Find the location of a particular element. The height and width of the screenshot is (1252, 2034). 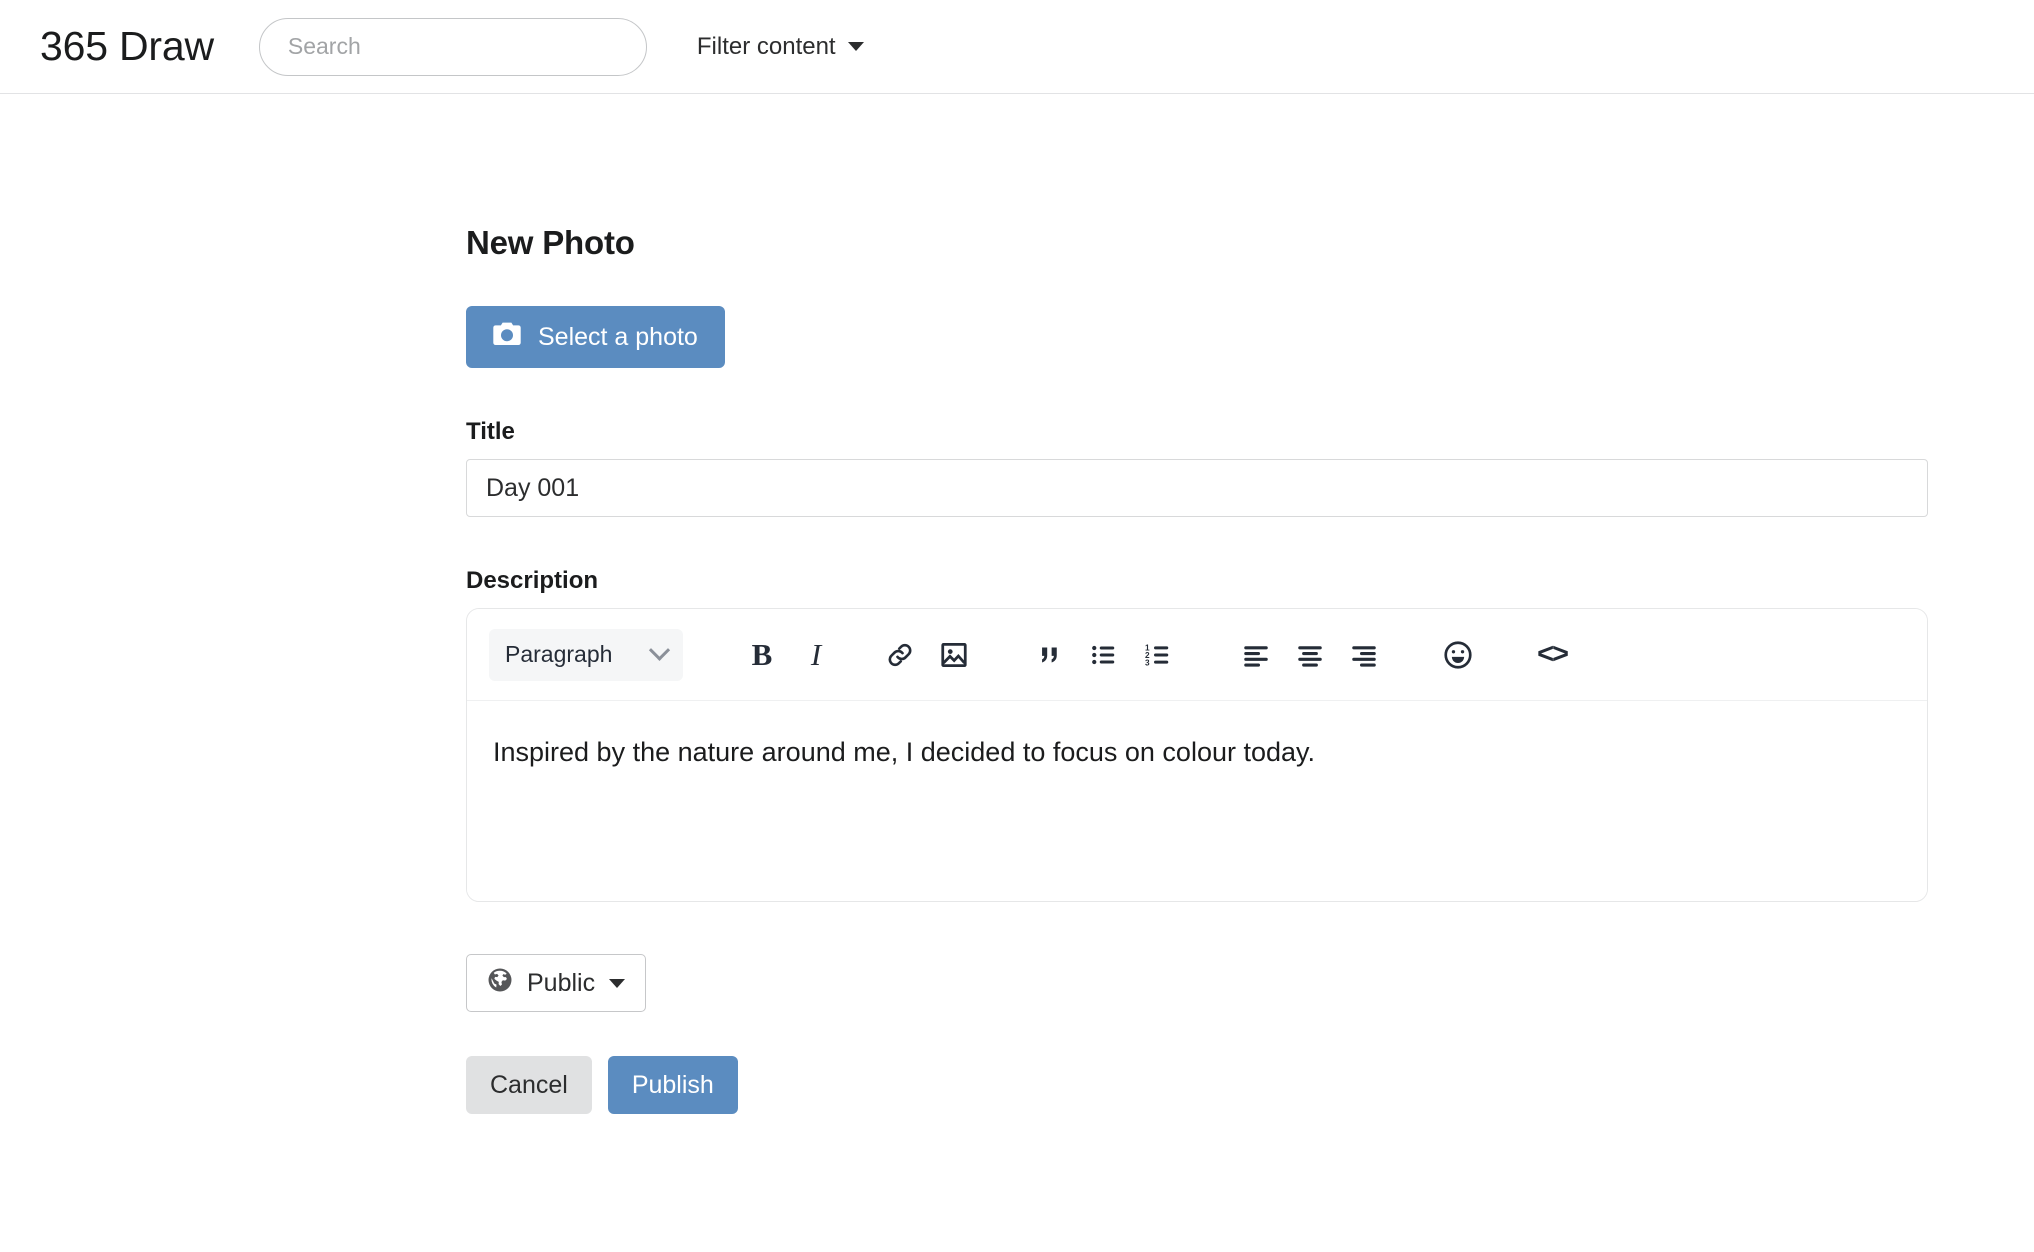

italic-button: I is located at coordinates (816, 655).